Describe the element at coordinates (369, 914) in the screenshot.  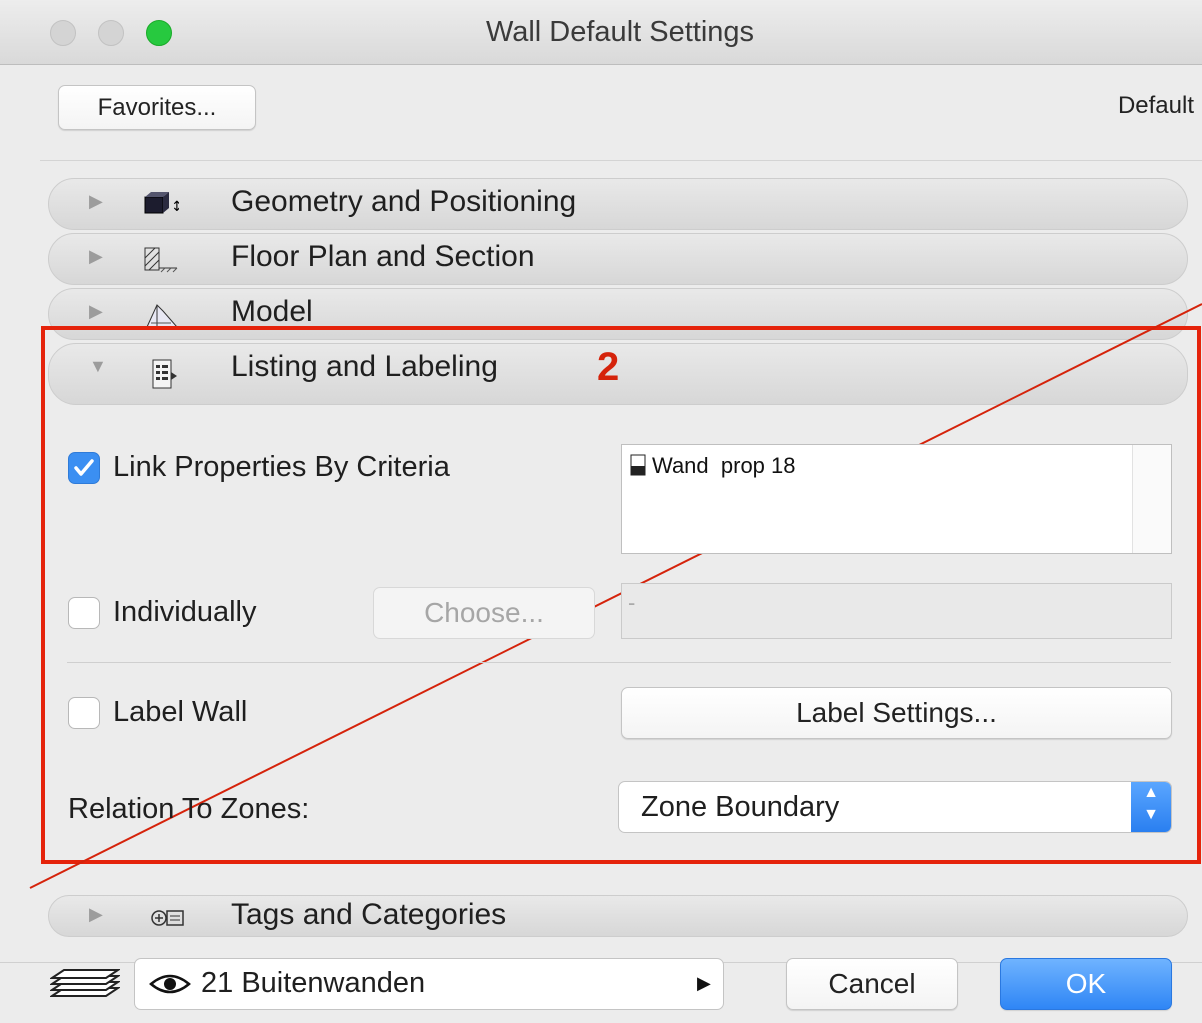
I see `panel-title: Tags and Categories` at that location.